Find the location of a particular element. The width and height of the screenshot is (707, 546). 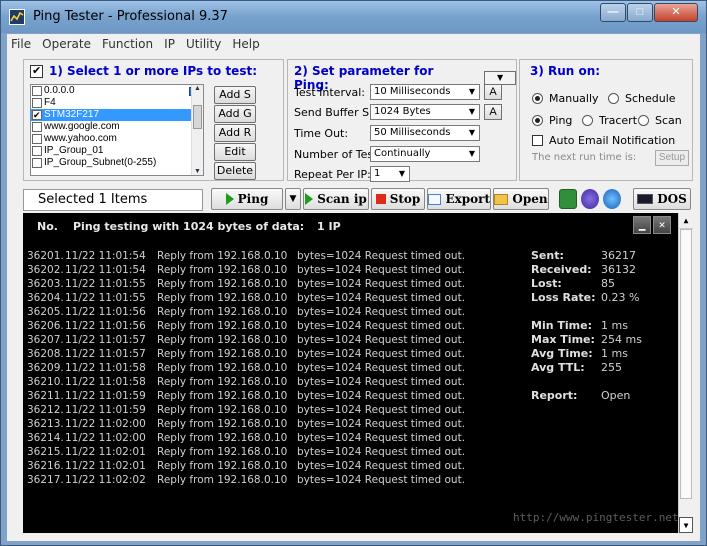

maximize-button: □ is located at coordinates (640, 12).